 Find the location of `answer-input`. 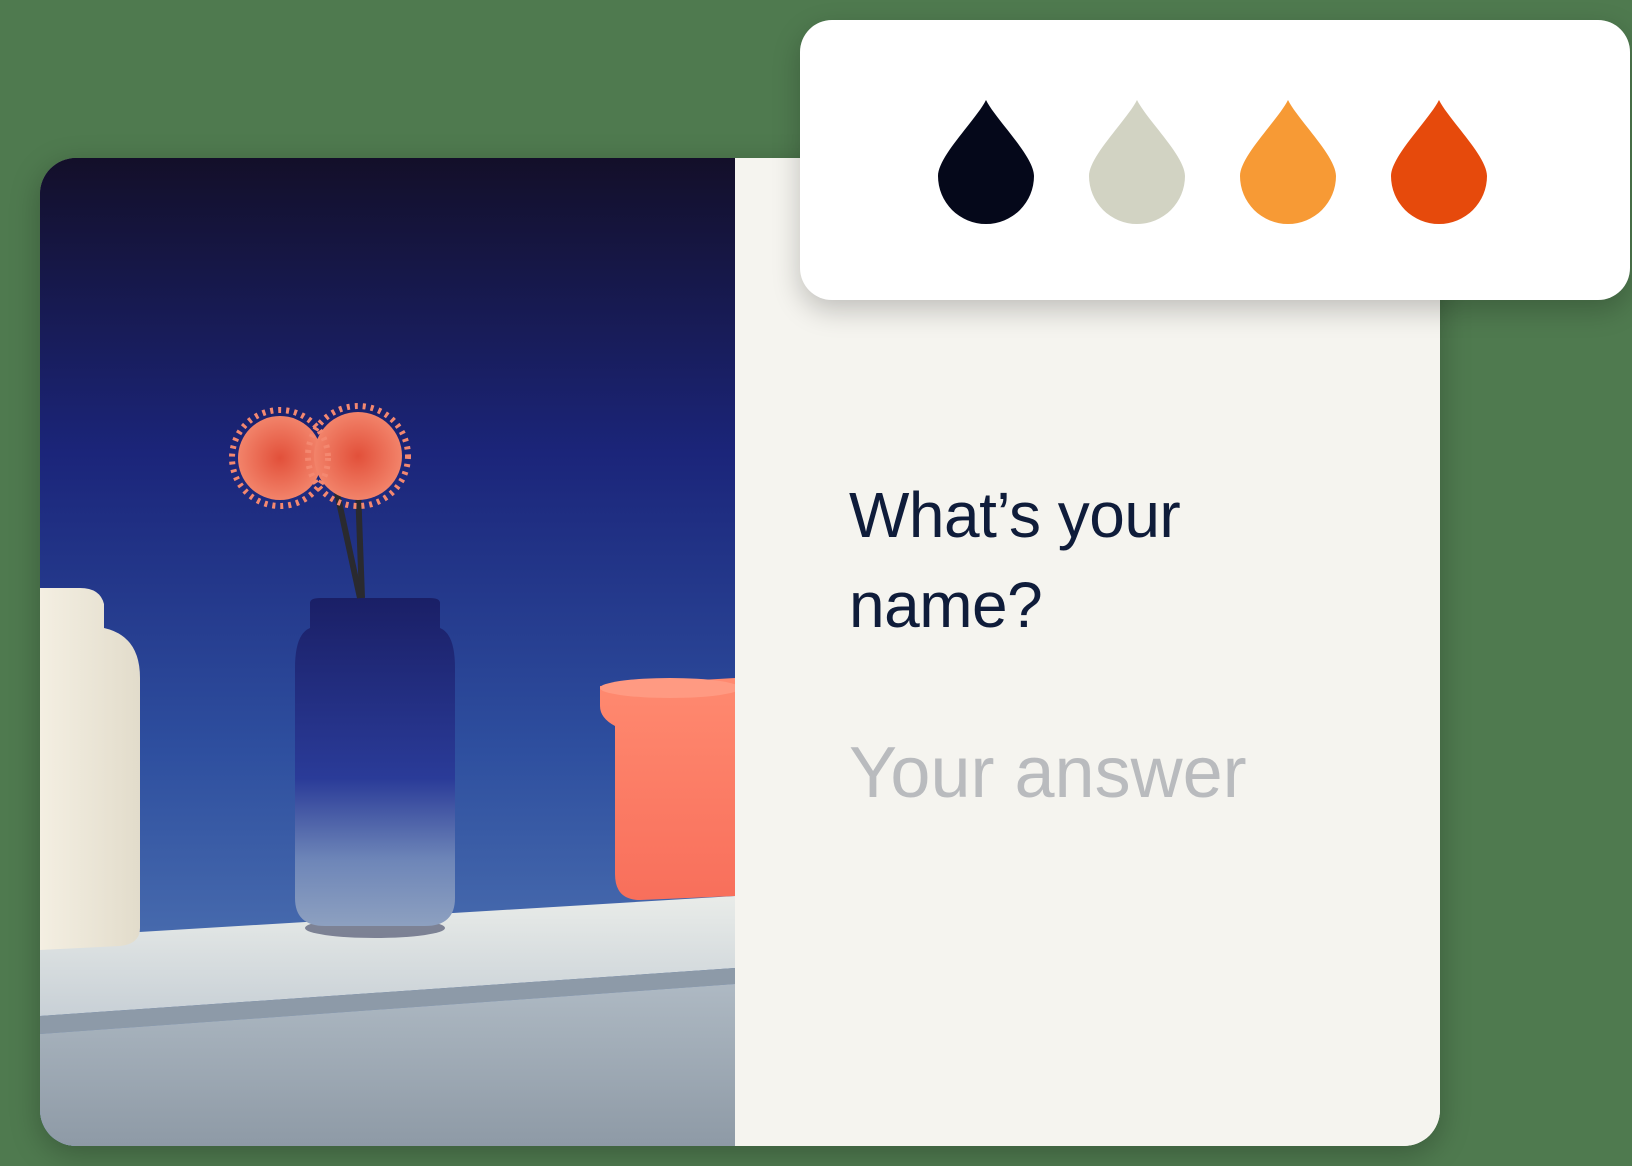

answer-input is located at coordinates (1109, 773).